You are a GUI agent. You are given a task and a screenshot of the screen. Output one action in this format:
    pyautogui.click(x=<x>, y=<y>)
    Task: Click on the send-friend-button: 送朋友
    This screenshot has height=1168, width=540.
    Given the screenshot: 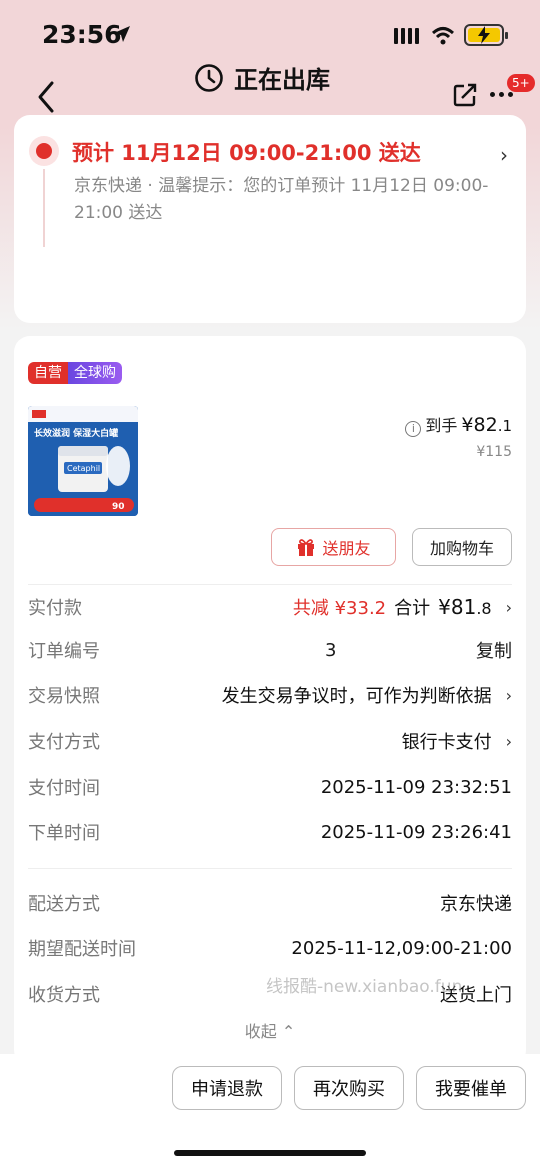 What is the action you would take?
    pyautogui.click(x=333, y=547)
    